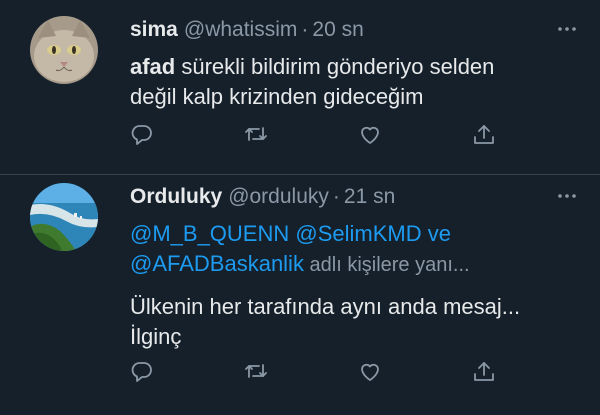 This screenshot has width=600, height=415. What do you see at coordinates (337, 30) in the screenshot?
I see `timestamp: 20 sn` at bounding box center [337, 30].